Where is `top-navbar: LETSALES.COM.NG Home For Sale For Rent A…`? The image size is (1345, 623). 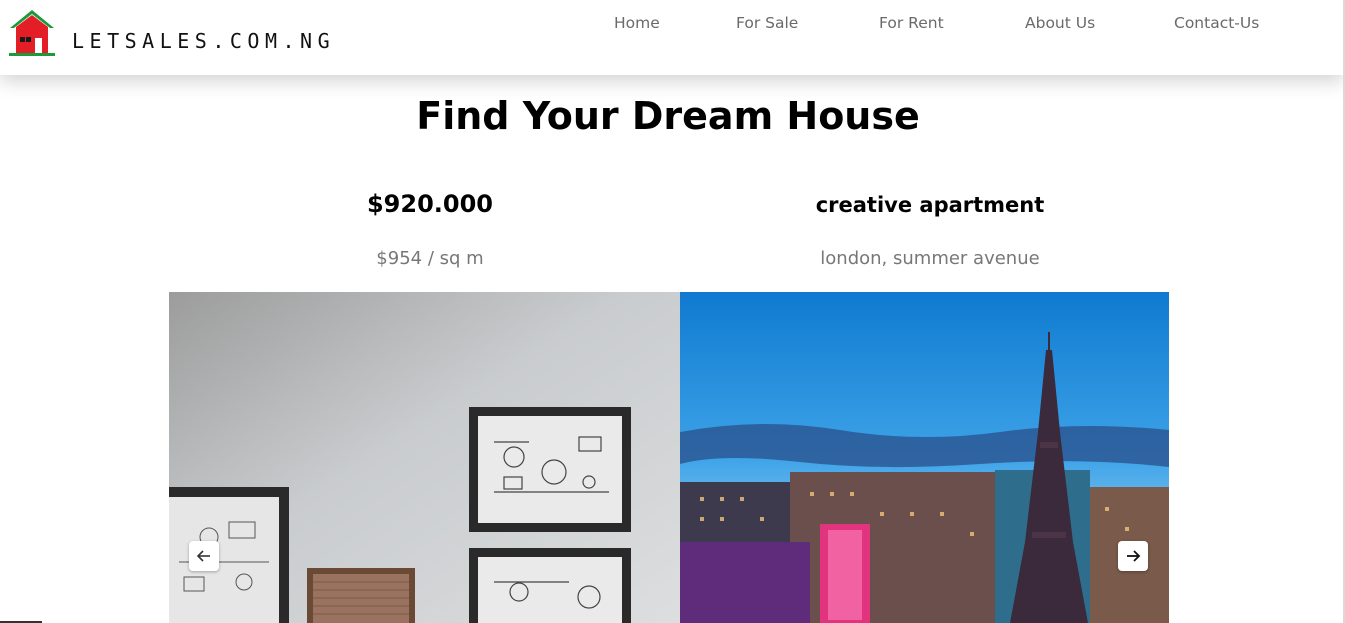 top-navbar: LETSALES.COM.NG Home For Sale For Rent A… is located at coordinates (671, 37).